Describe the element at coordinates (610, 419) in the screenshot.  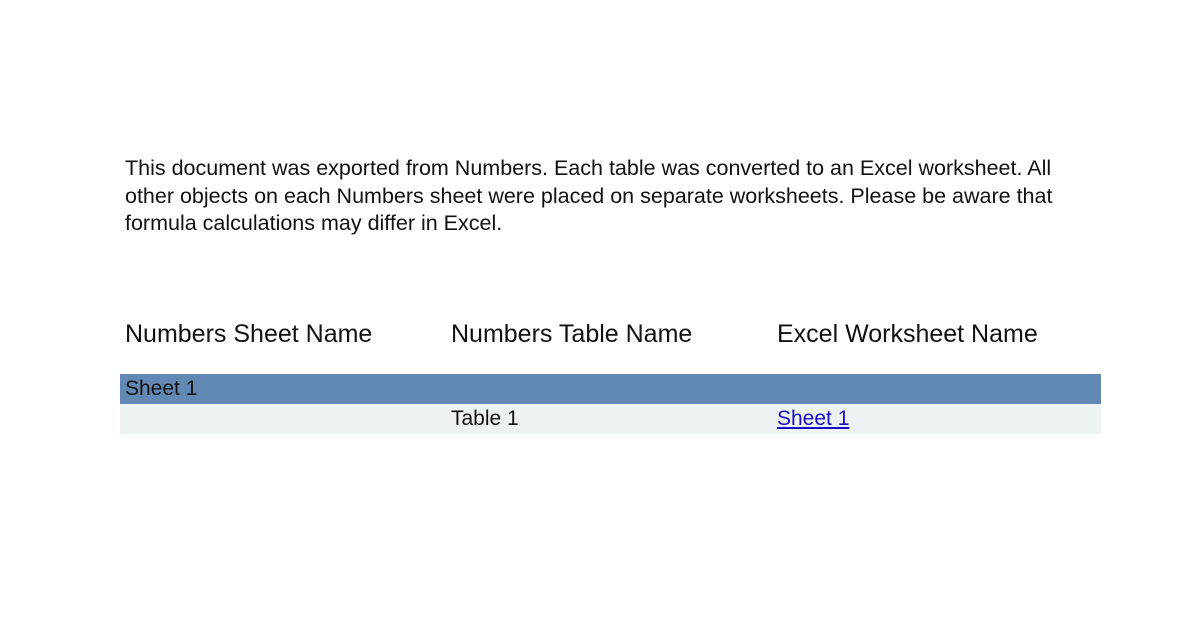
I see `table-row-table: Table 1 Sheet 1` at that location.